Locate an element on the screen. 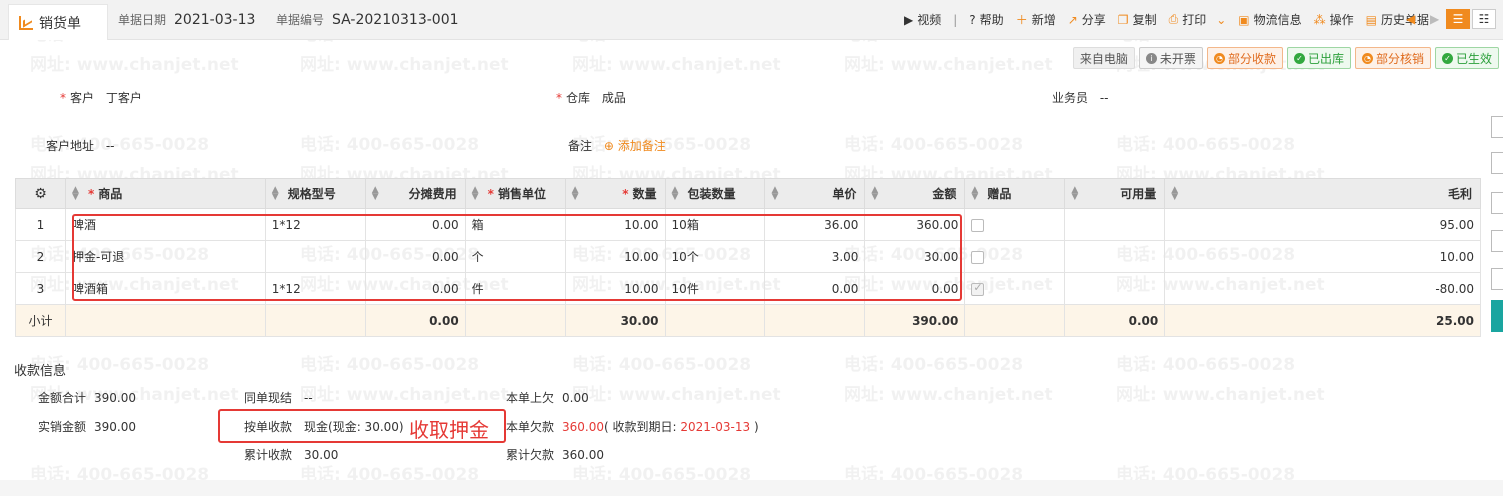  side-doc-icon is located at coordinates (1497, 127).